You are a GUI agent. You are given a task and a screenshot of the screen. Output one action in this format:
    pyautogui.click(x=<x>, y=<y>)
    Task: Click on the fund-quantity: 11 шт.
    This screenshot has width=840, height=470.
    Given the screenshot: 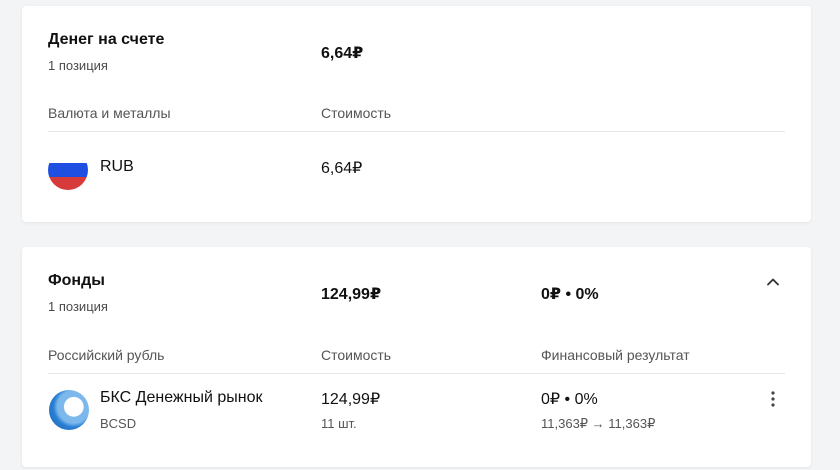 What is the action you would take?
    pyautogui.click(x=339, y=423)
    